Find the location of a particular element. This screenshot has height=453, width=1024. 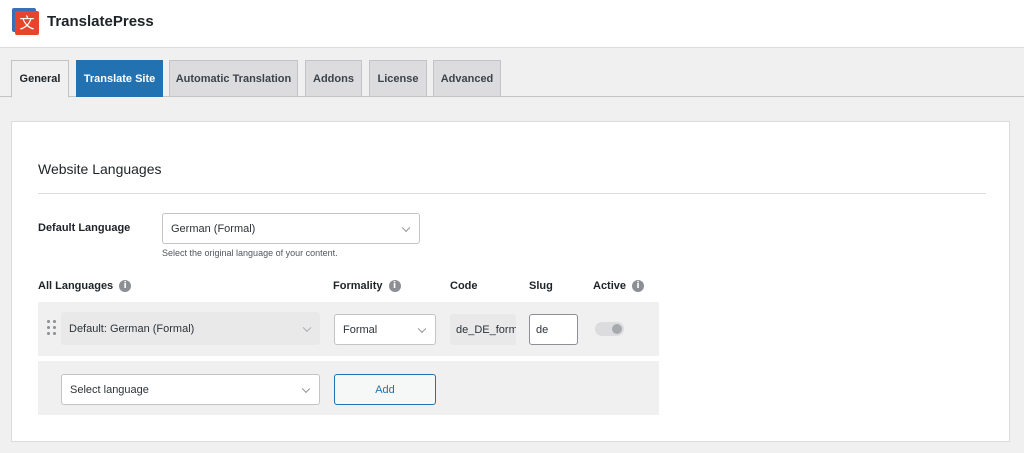

formality-select: Formal is located at coordinates (385, 329).